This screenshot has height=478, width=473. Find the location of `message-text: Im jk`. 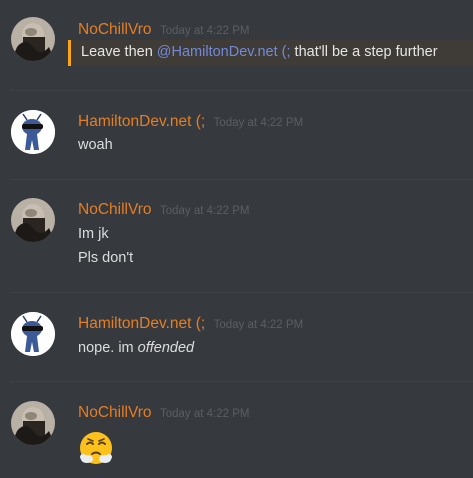

message-text: Im jk is located at coordinates (93, 234).